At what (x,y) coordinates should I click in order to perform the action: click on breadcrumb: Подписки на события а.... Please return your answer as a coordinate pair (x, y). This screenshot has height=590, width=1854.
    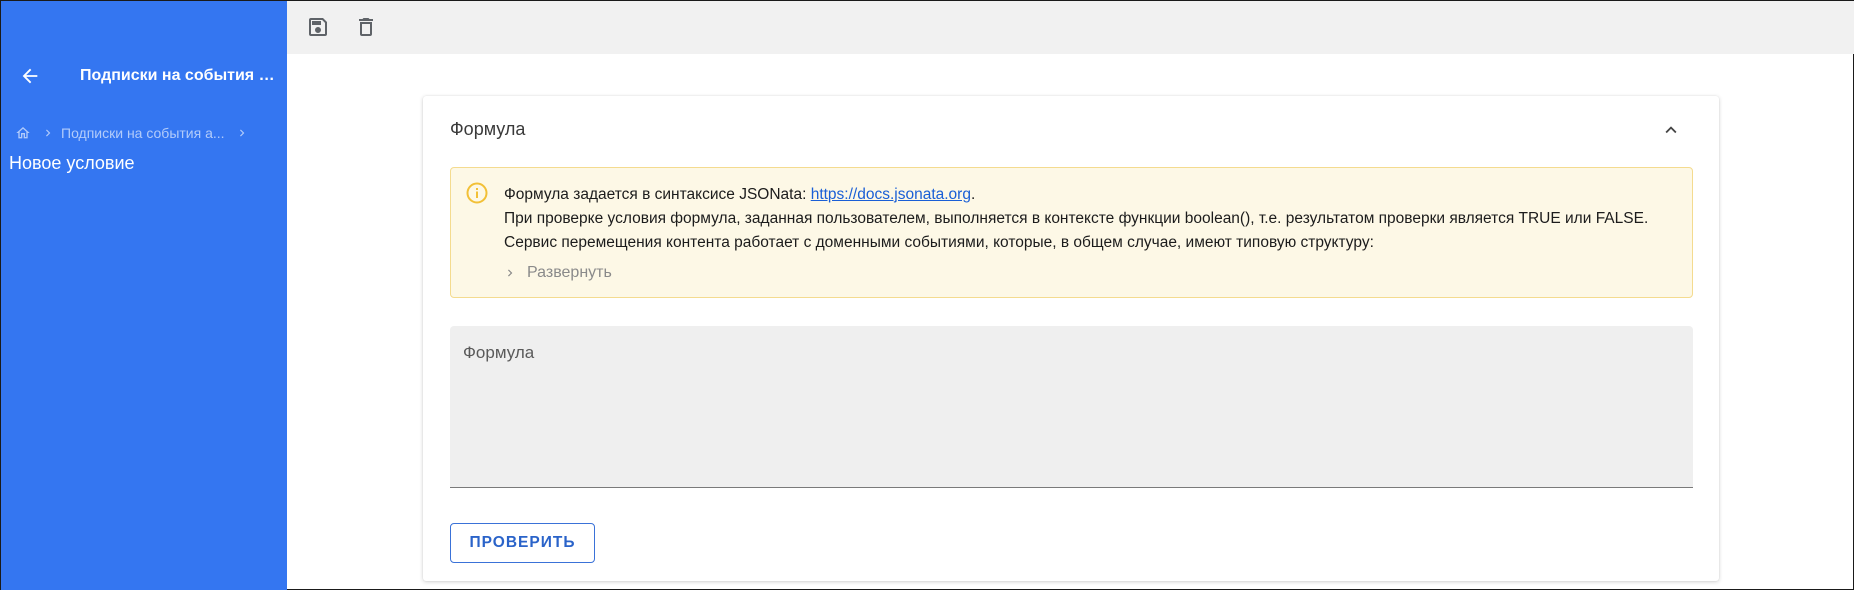
    Looking at the image, I should click on (132, 133).